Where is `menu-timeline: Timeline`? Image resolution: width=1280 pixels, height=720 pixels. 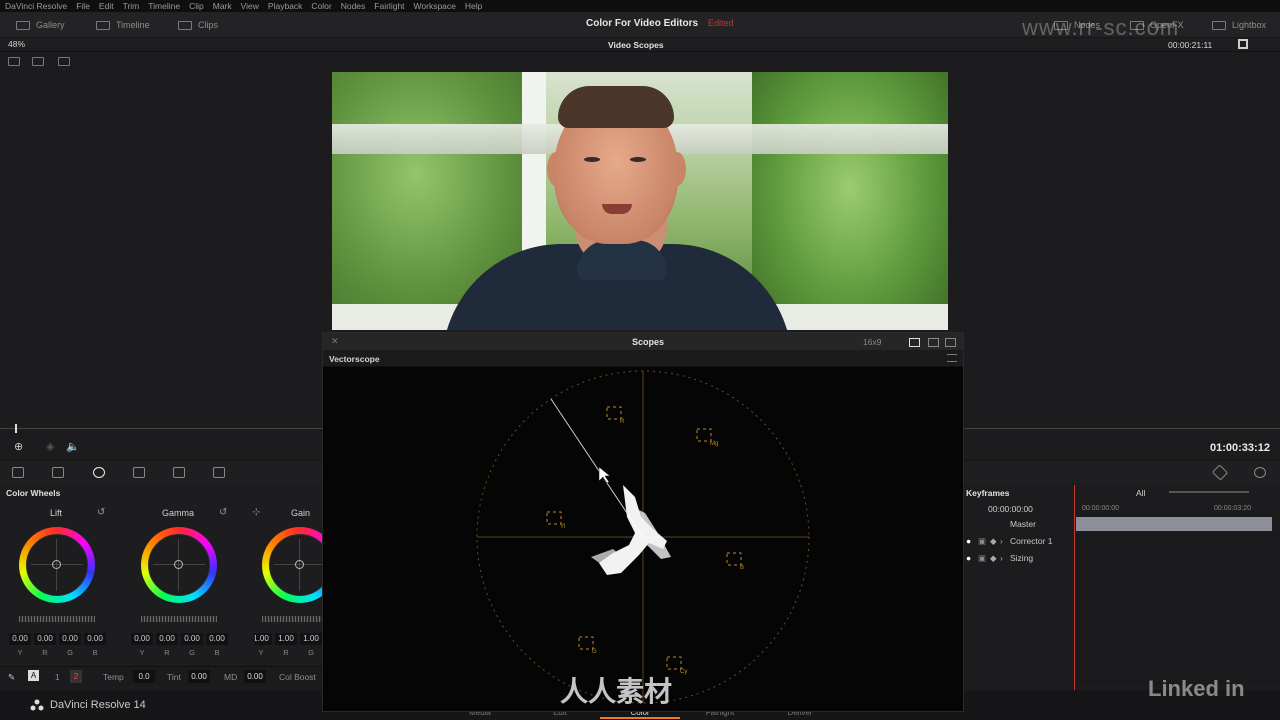 menu-timeline: Timeline is located at coordinates (164, 6).